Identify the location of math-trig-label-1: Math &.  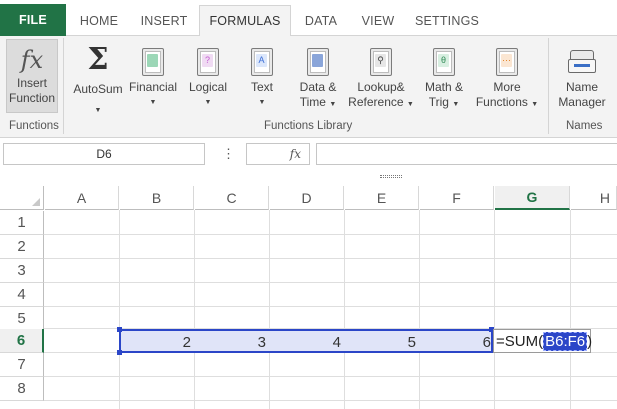
(443, 87).